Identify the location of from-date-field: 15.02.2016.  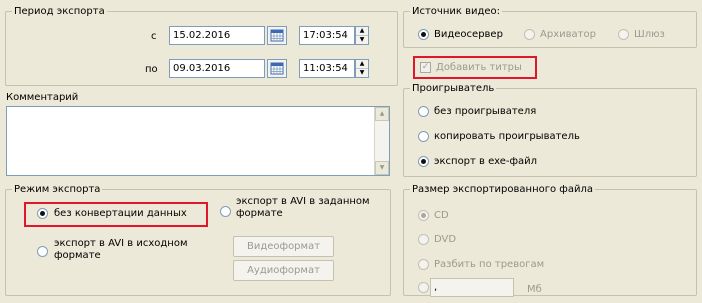
(217, 35).